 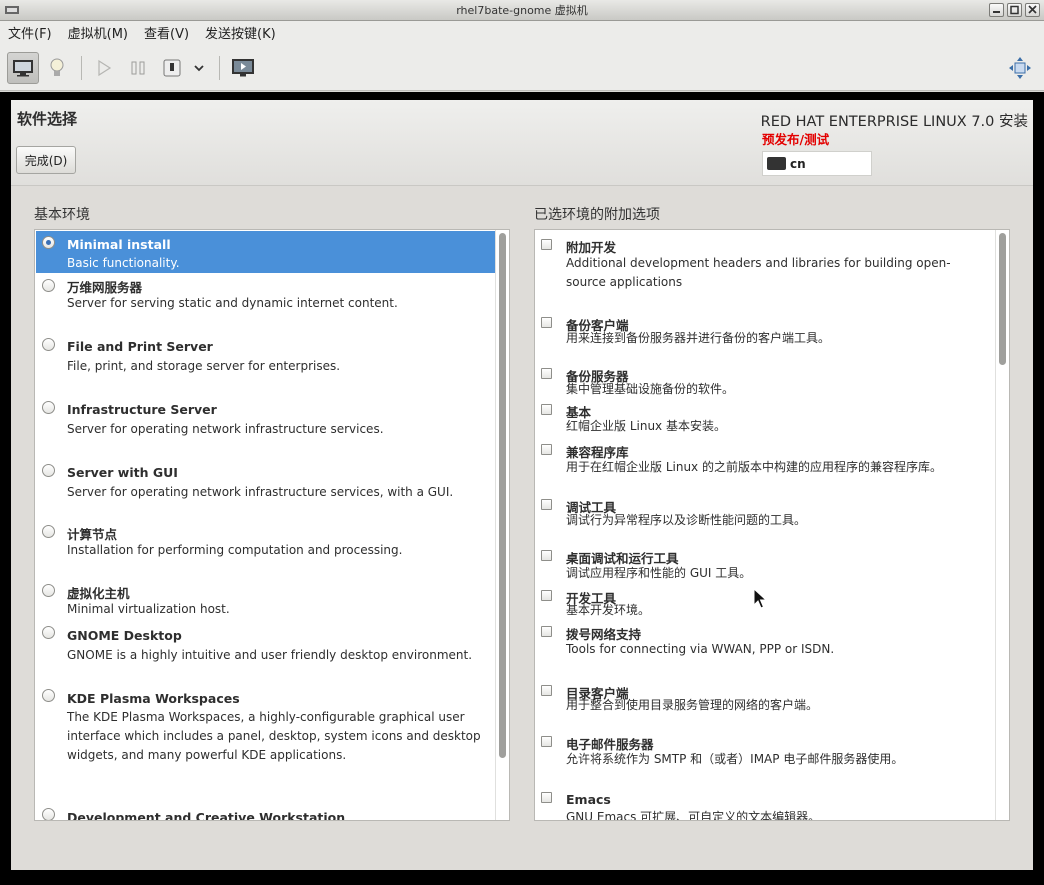 What do you see at coordinates (608, 610) in the screenshot?
I see `addon-desc: 基本开发环境。` at bounding box center [608, 610].